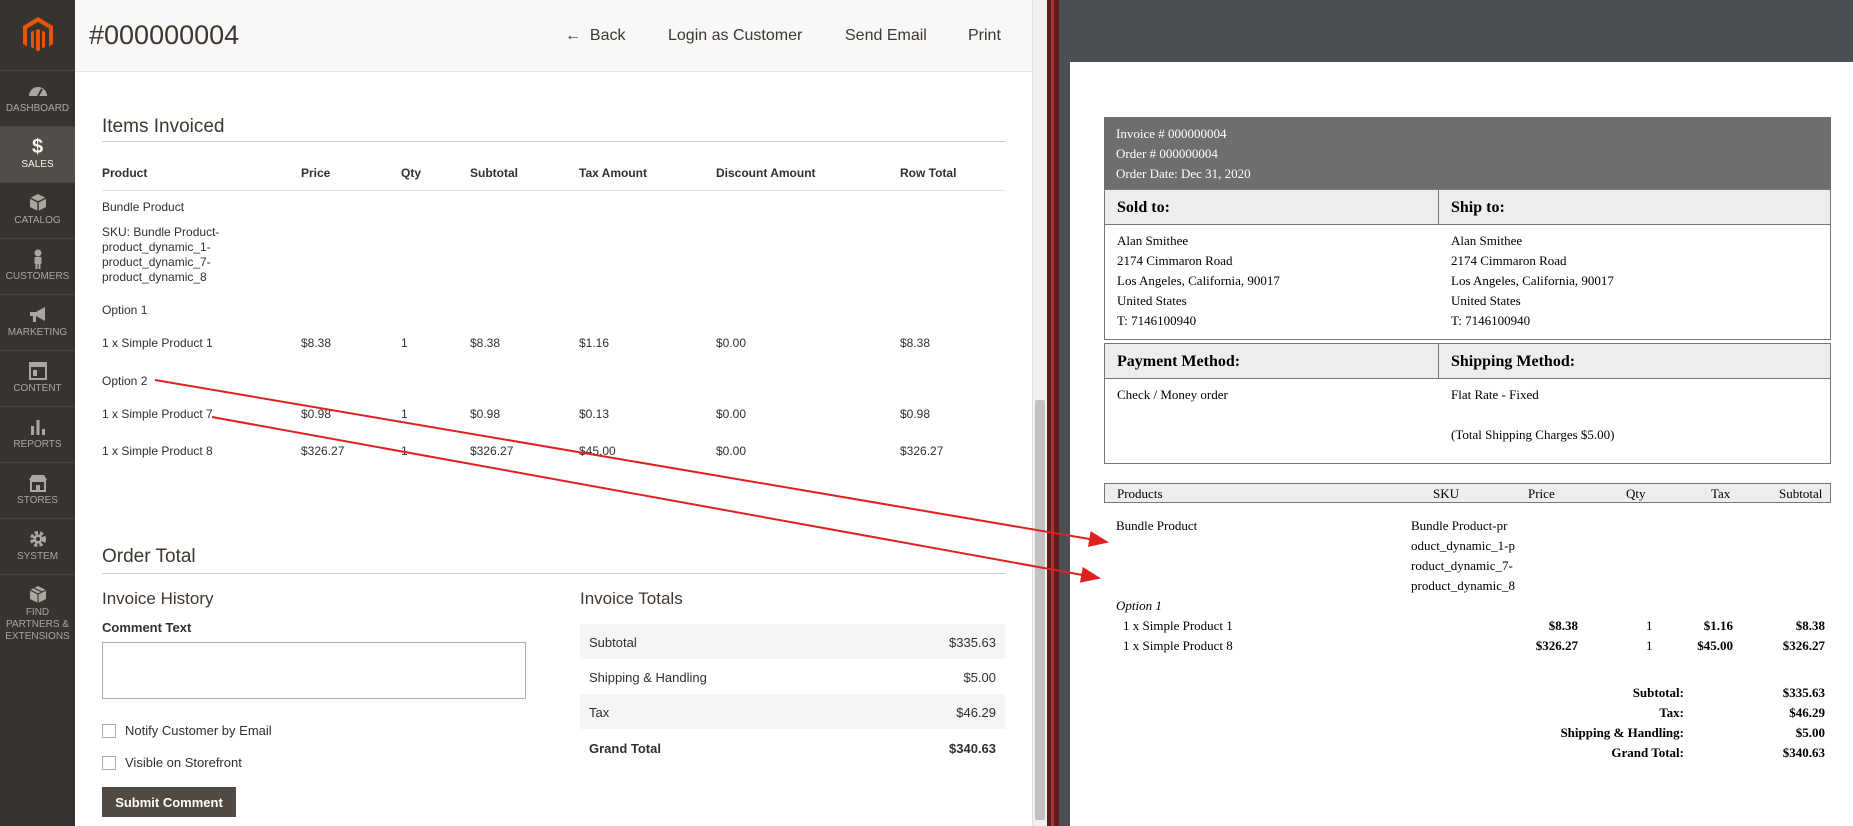 This screenshot has height=826, width=1853. What do you see at coordinates (984, 36) in the screenshot?
I see `print-button: Print` at bounding box center [984, 36].